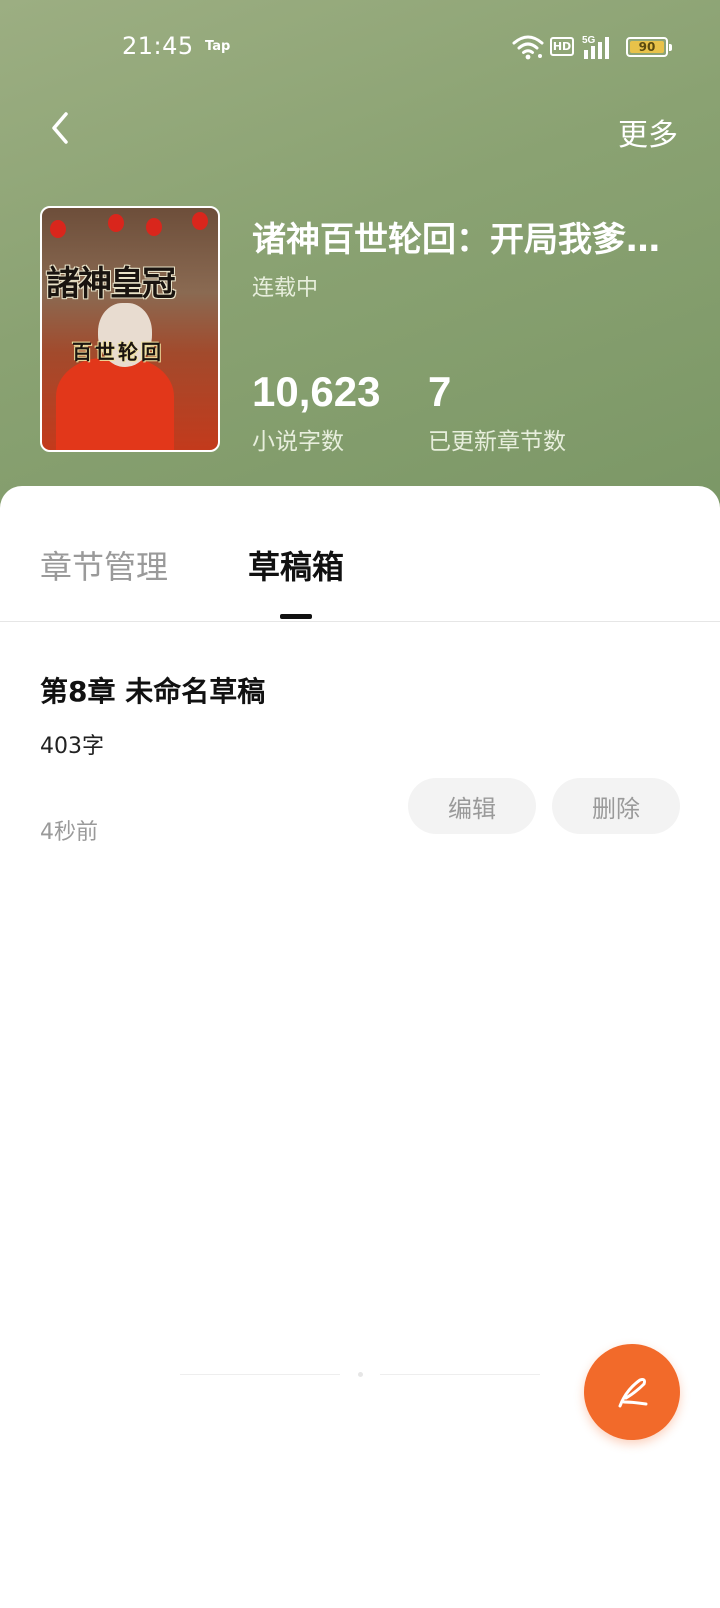 Image resolution: width=720 pixels, height=1608 pixels. What do you see at coordinates (316, 391) in the screenshot?
I see `word-count-value: 10,623` at bounding box center [316, 391].